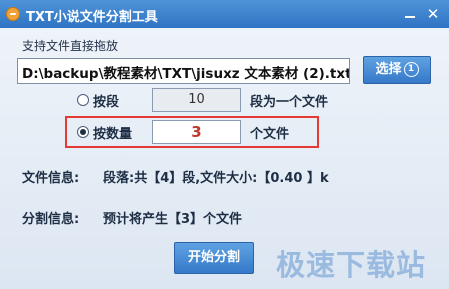 This screenshot has height=289, width=449. What do you see at coordinates (70, 46) in the screenshot?
I see `drag-drop-hint: 支持文件直接拖放` at bounding box center [70, 46].